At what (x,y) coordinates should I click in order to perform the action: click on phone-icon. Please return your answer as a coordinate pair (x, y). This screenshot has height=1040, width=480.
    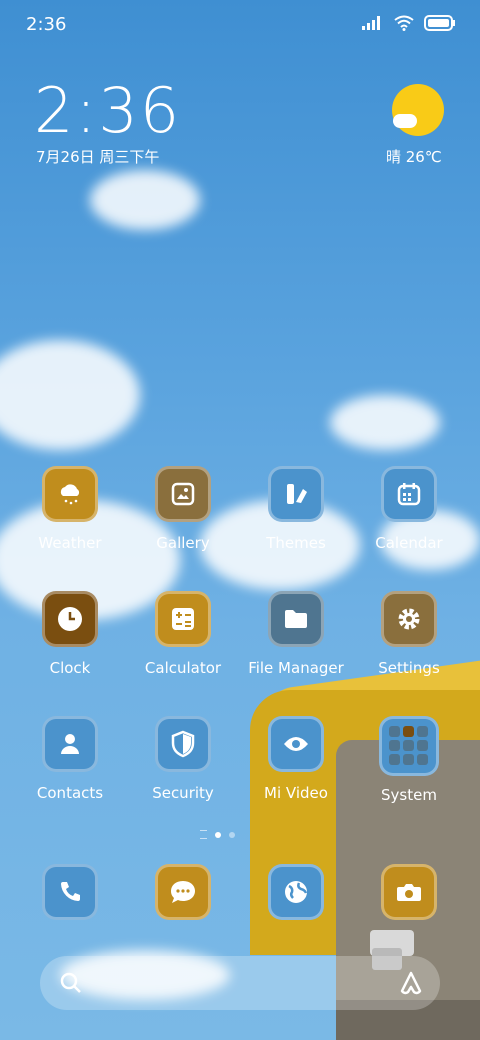
    Looking at the image, I should click on (70, 892).